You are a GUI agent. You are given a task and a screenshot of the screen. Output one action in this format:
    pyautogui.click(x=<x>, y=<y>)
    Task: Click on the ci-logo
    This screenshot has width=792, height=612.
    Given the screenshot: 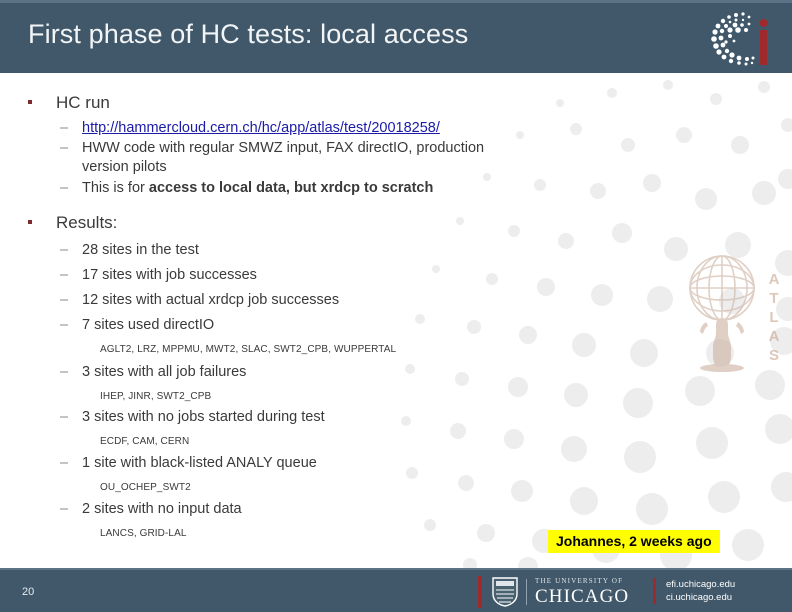 What is the action you would take?
    pyautogui.click(x=742, y=40)
    